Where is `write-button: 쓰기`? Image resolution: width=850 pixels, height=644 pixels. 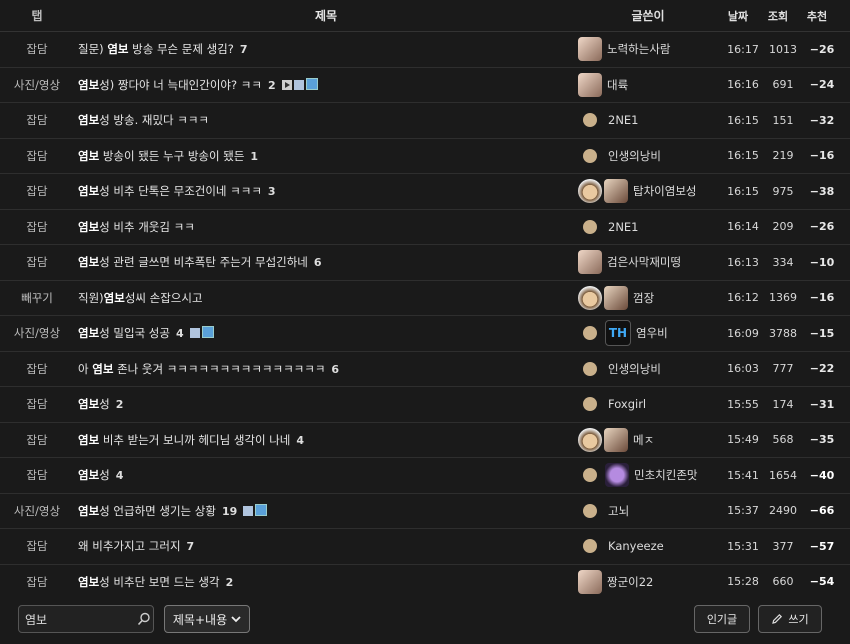
write-button: 쓰기 is located at coordinates (790, 619).